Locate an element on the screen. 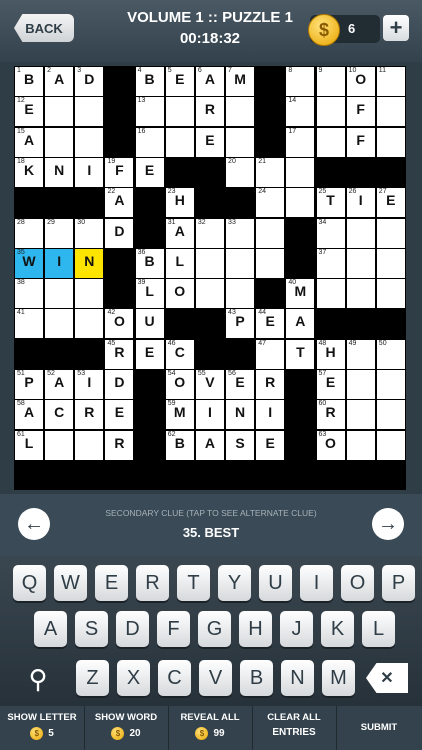  grid-cell: F is located at coordinates (360, 112).